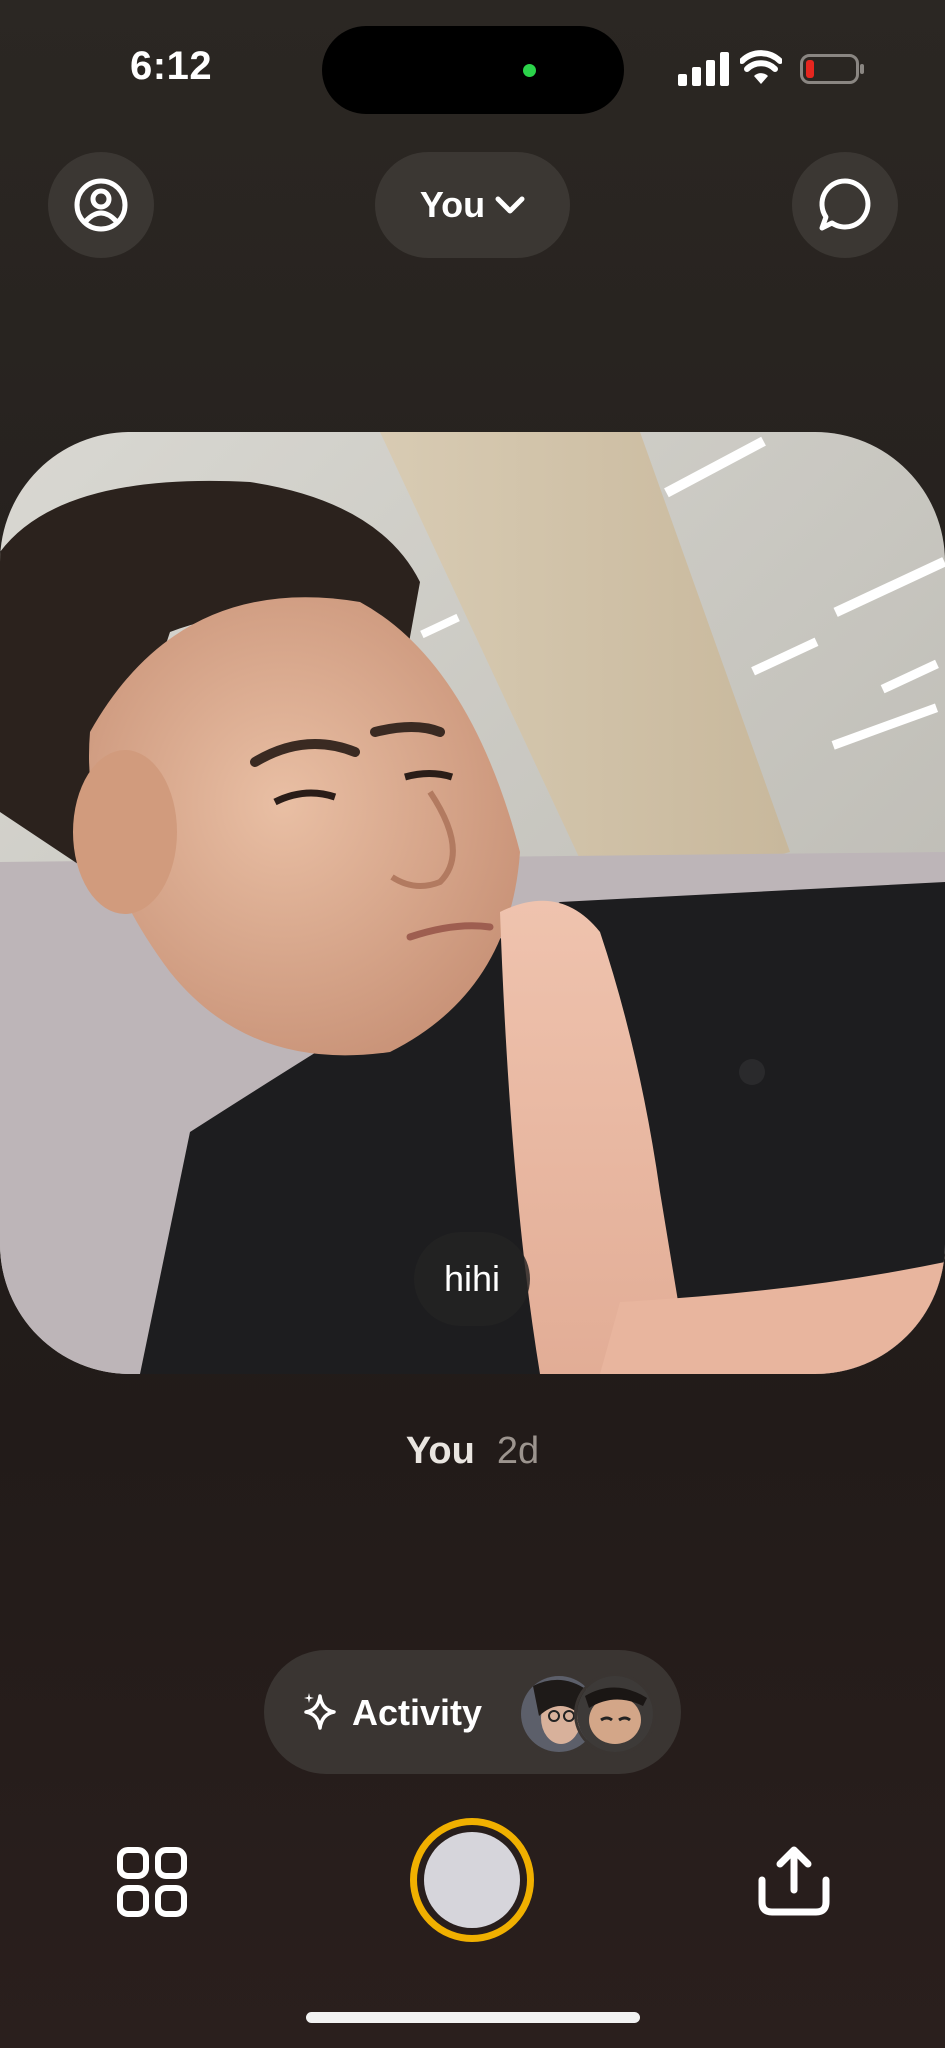 This screenshot has width=945, height=2048. I want to click on shutter-button-core, so click(472, 1880).